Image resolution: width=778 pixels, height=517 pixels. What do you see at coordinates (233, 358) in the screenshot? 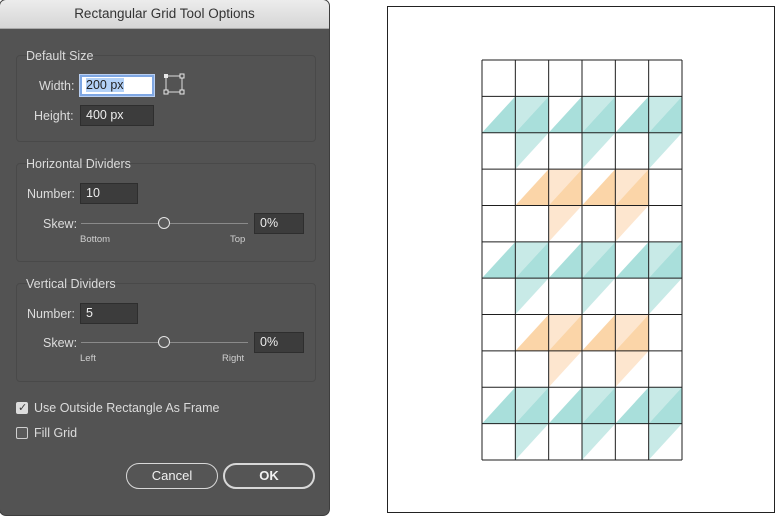
I see `vertical-skew-max-label: Right` at bounding box center [233, 358].